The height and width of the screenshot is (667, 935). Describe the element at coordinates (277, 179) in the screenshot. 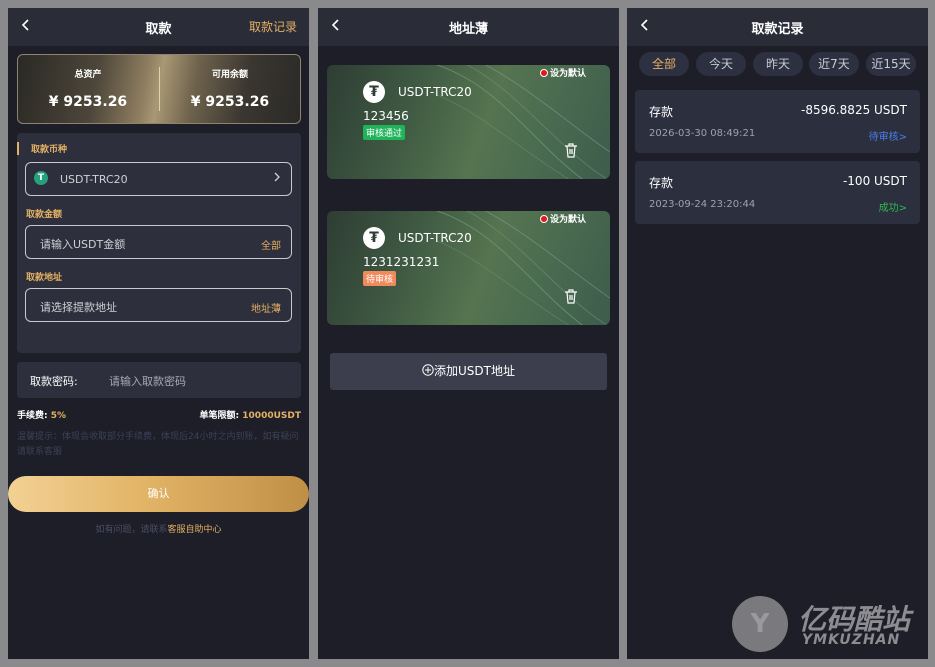

I see `chevron-right-icon` at that location.